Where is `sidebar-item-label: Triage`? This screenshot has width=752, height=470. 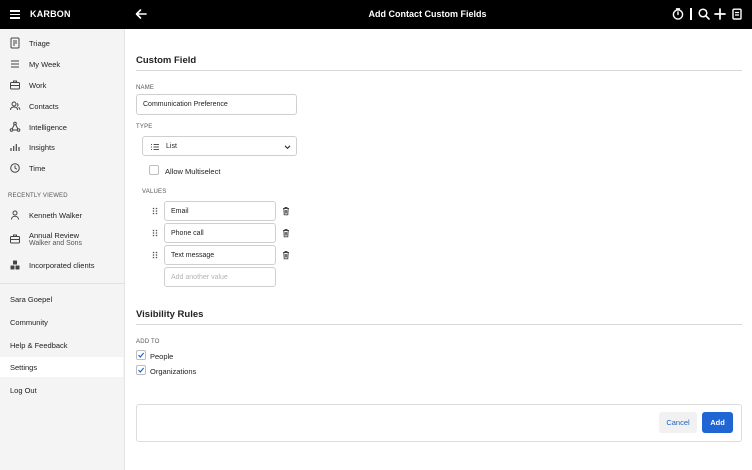 sidebar-item-label: Triage is located at coordinates (39, 43).